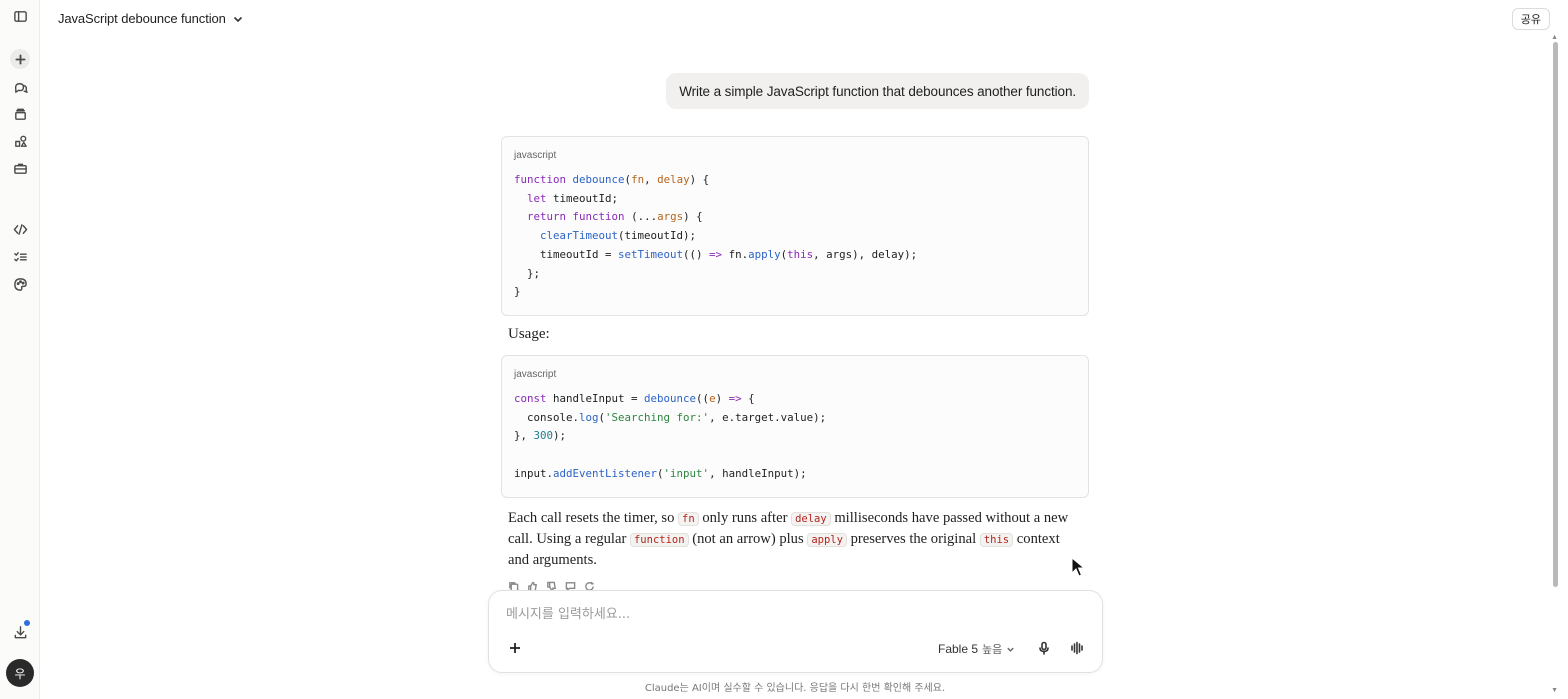  Describe the element at coordinates (540, 436) in the screenshot. I see `code-line: }, 300);` at that location.